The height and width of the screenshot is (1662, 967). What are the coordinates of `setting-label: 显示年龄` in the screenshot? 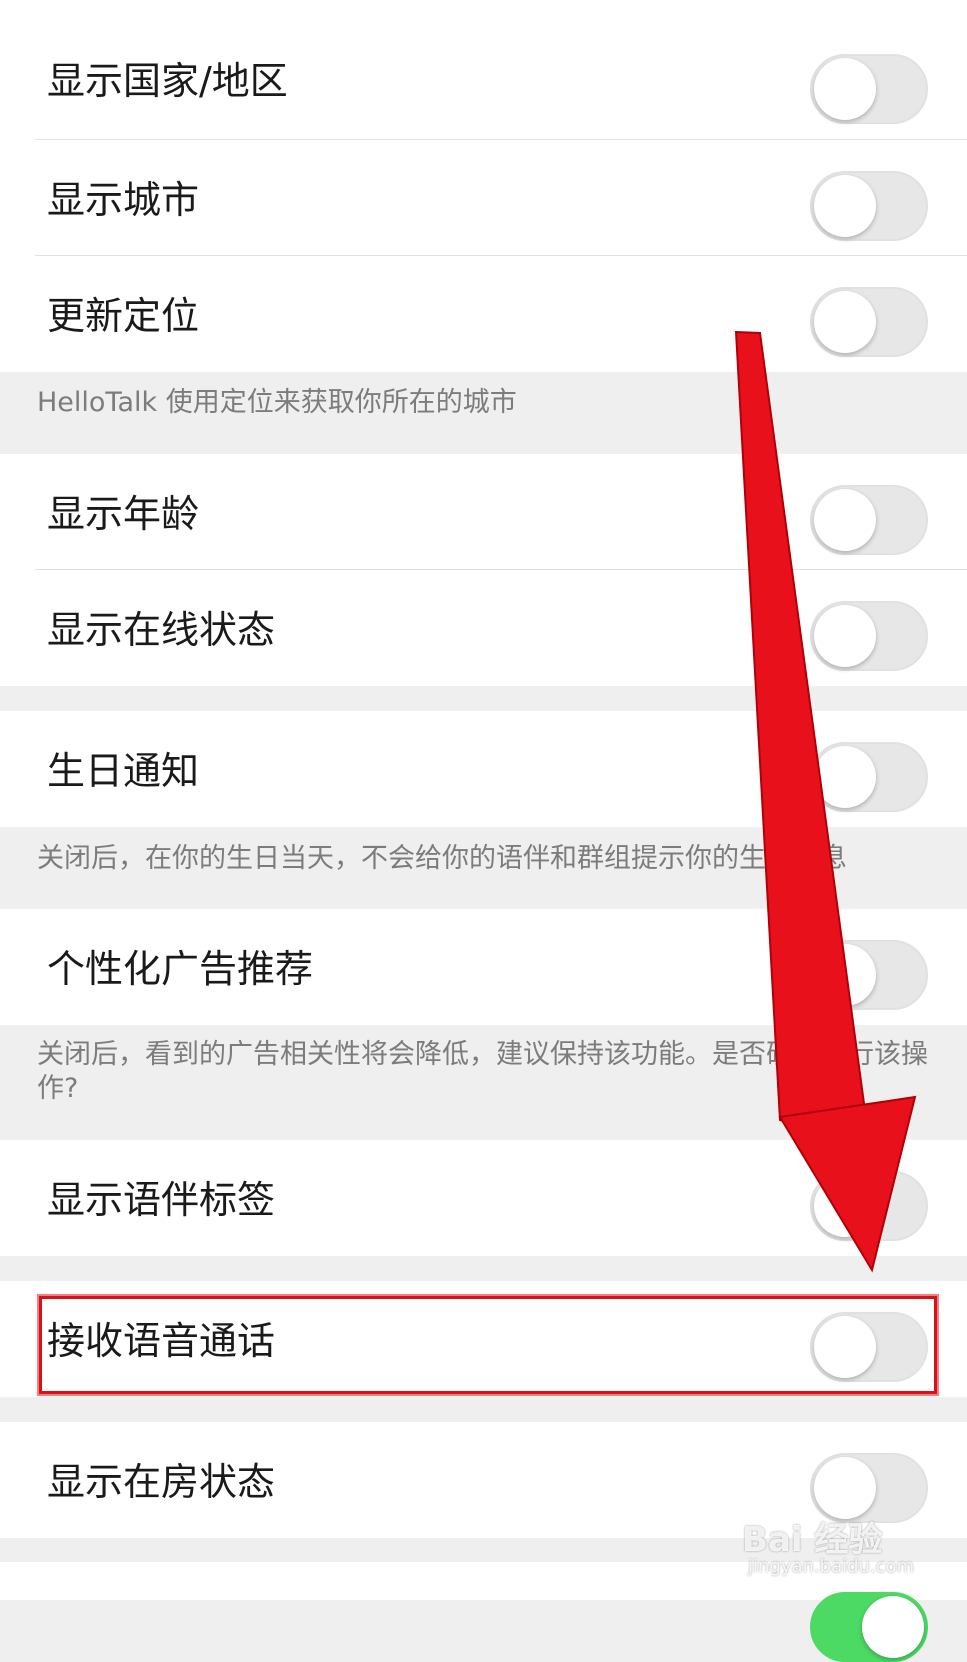 It's located at (123, 514).